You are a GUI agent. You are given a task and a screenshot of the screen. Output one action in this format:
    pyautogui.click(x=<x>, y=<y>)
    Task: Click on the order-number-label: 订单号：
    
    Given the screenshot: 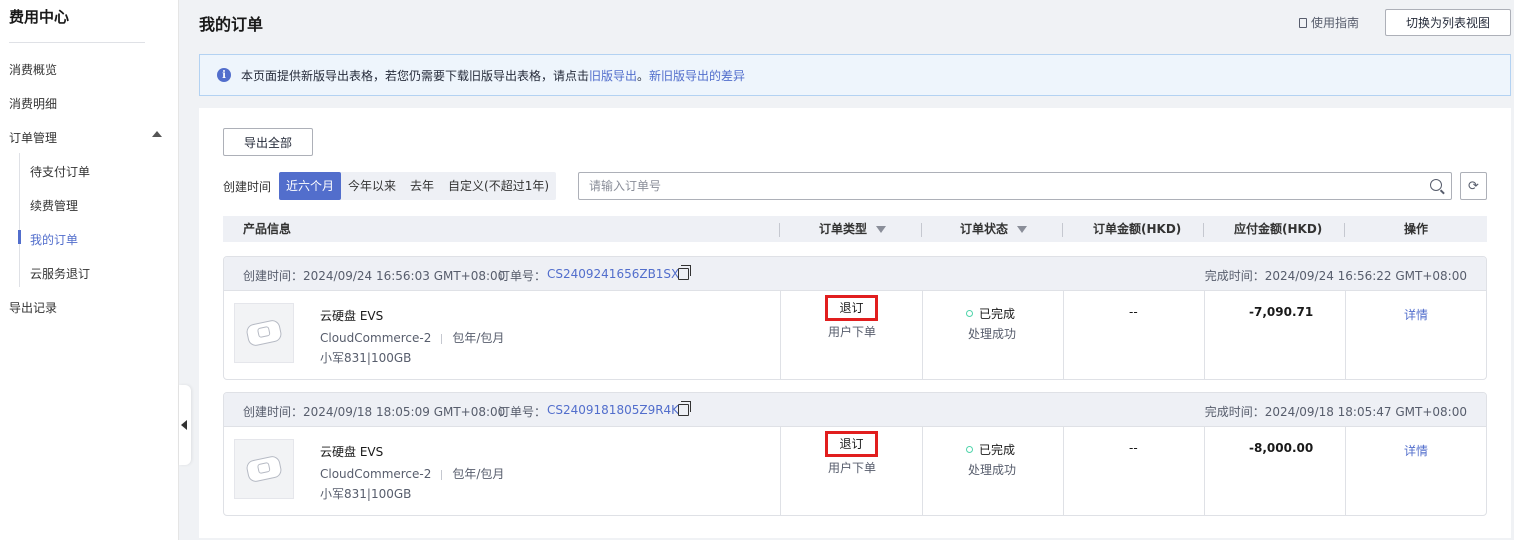 What is the action you would take?
    pyautogui.click(x=522, y=412)
    